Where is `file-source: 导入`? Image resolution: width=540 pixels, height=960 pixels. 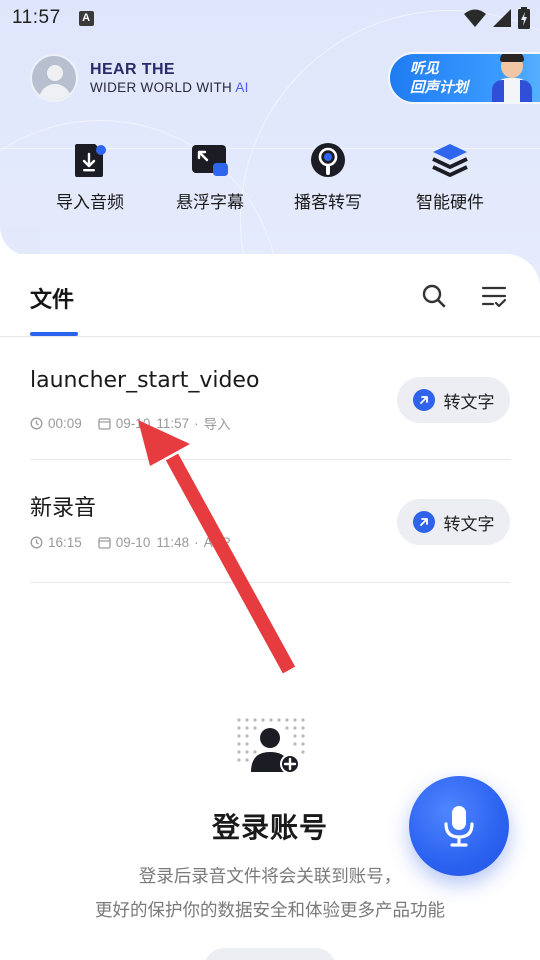
file-source: 导入 is located at coordinates (217, 424).